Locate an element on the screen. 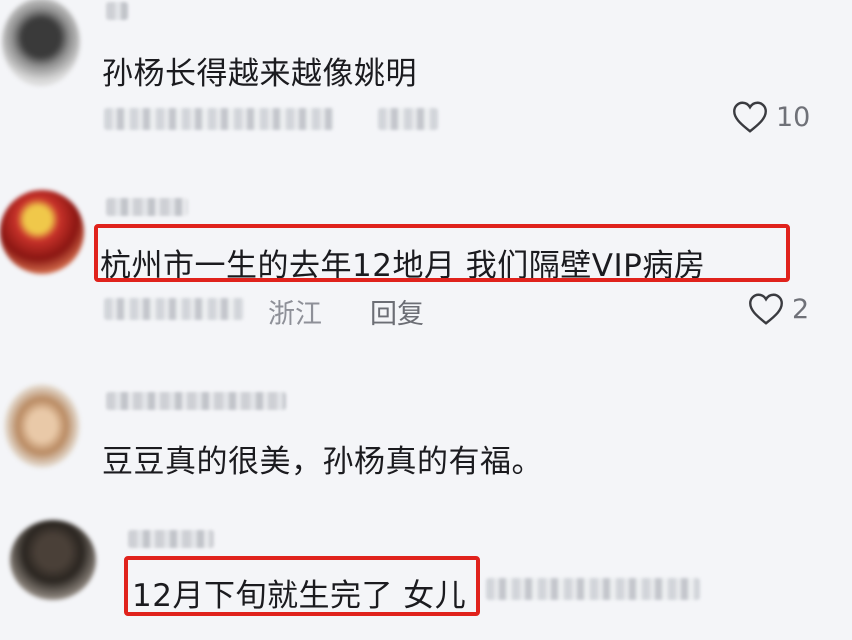 The width and height of the screenshot is (852, 640). comment-meta-blurred is located at coordinates (593, 589).